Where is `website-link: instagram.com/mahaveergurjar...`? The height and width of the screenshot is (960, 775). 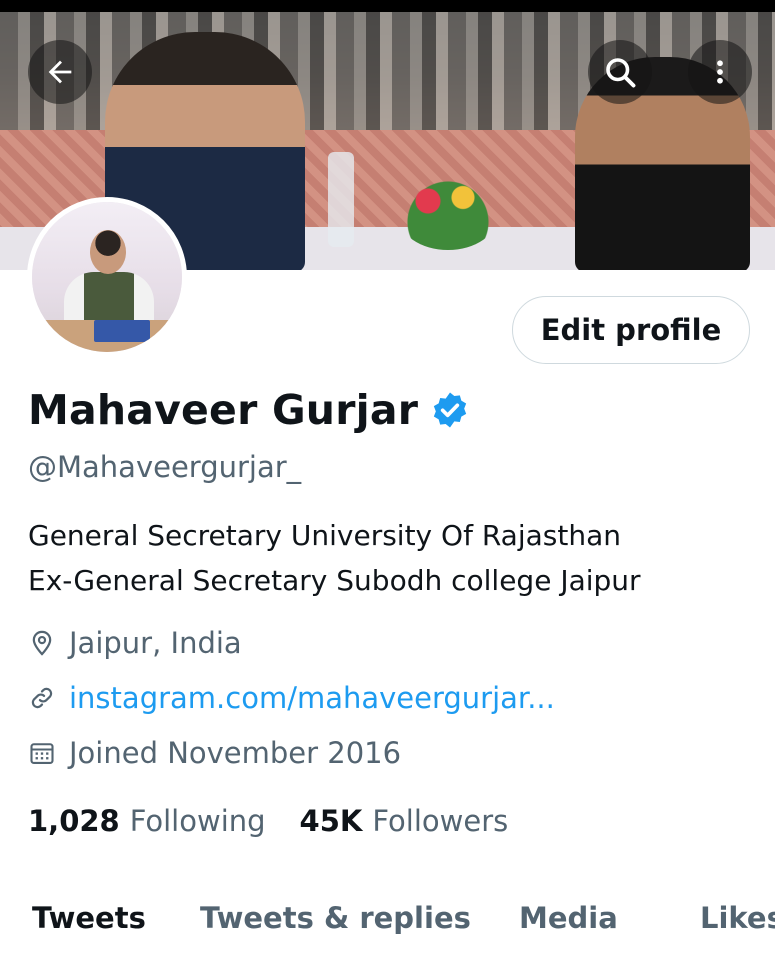
website-link: instagram.com/mahaveergurjar... is located at coordinates (312, 698).